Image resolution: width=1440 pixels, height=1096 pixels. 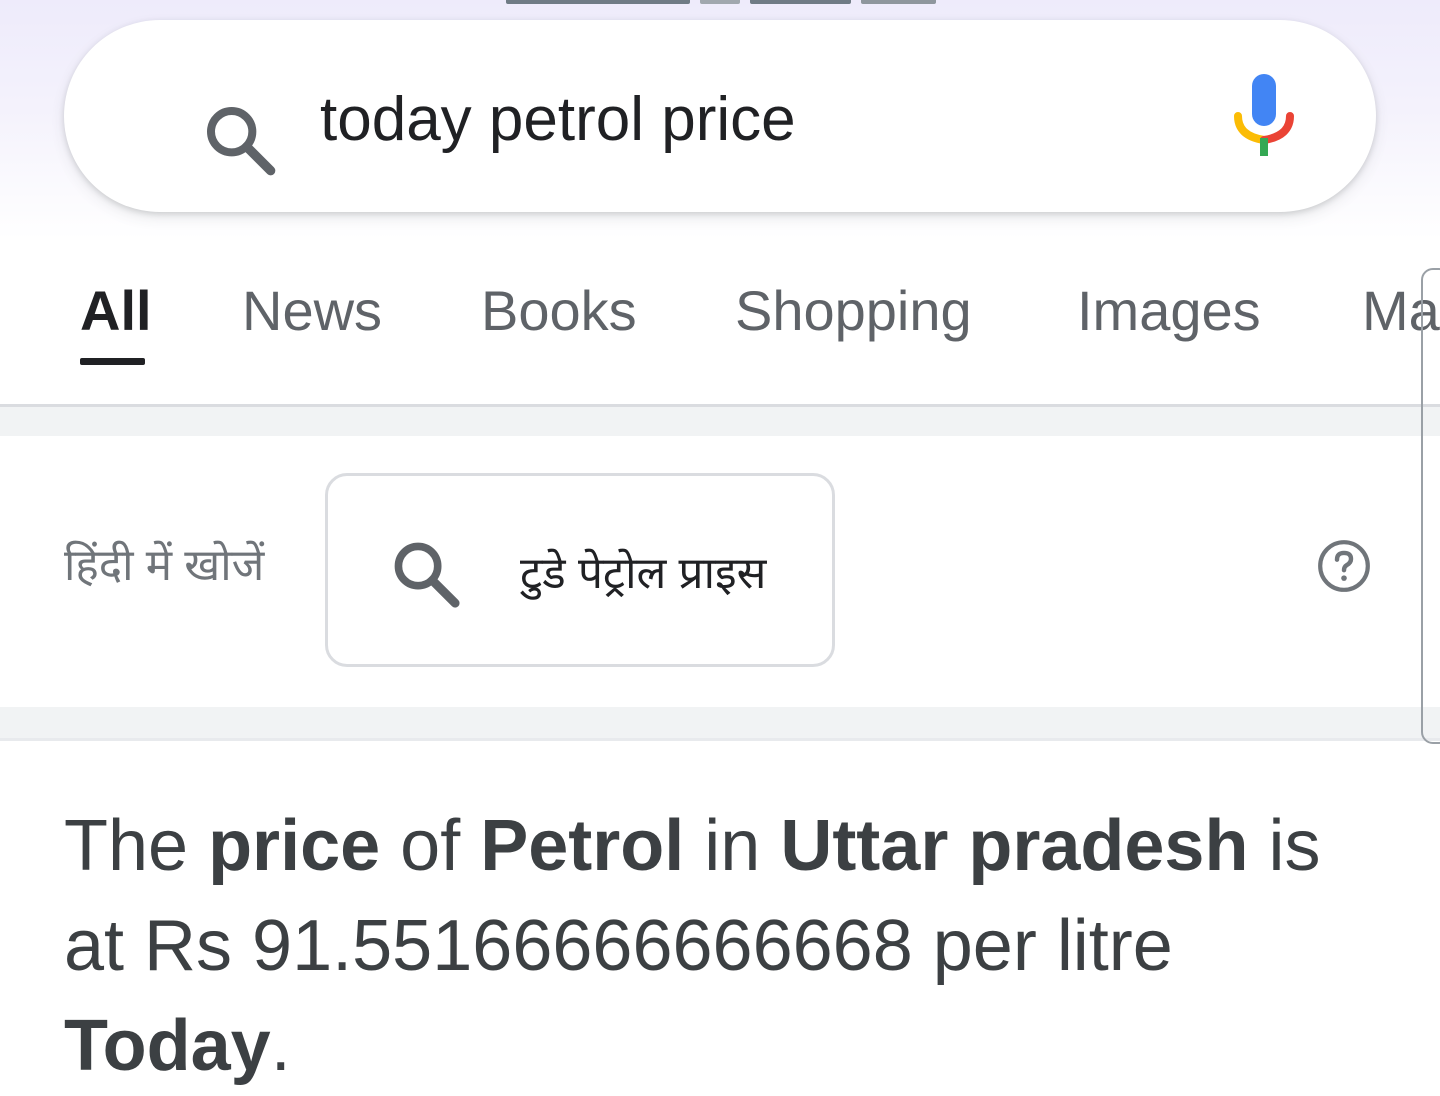 What do you see at coordinates (1344, 566) in the screenshot?
I see `help-icon` at bounding box center [1344, 566].